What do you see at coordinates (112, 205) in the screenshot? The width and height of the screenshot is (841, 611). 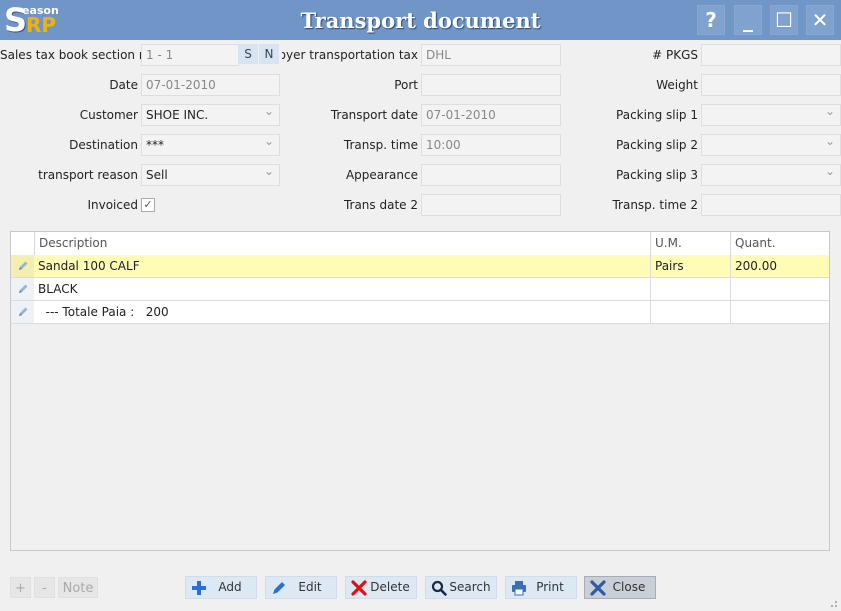 I see `invoiced-label: Invoiced` at bounding box center [112, 205].